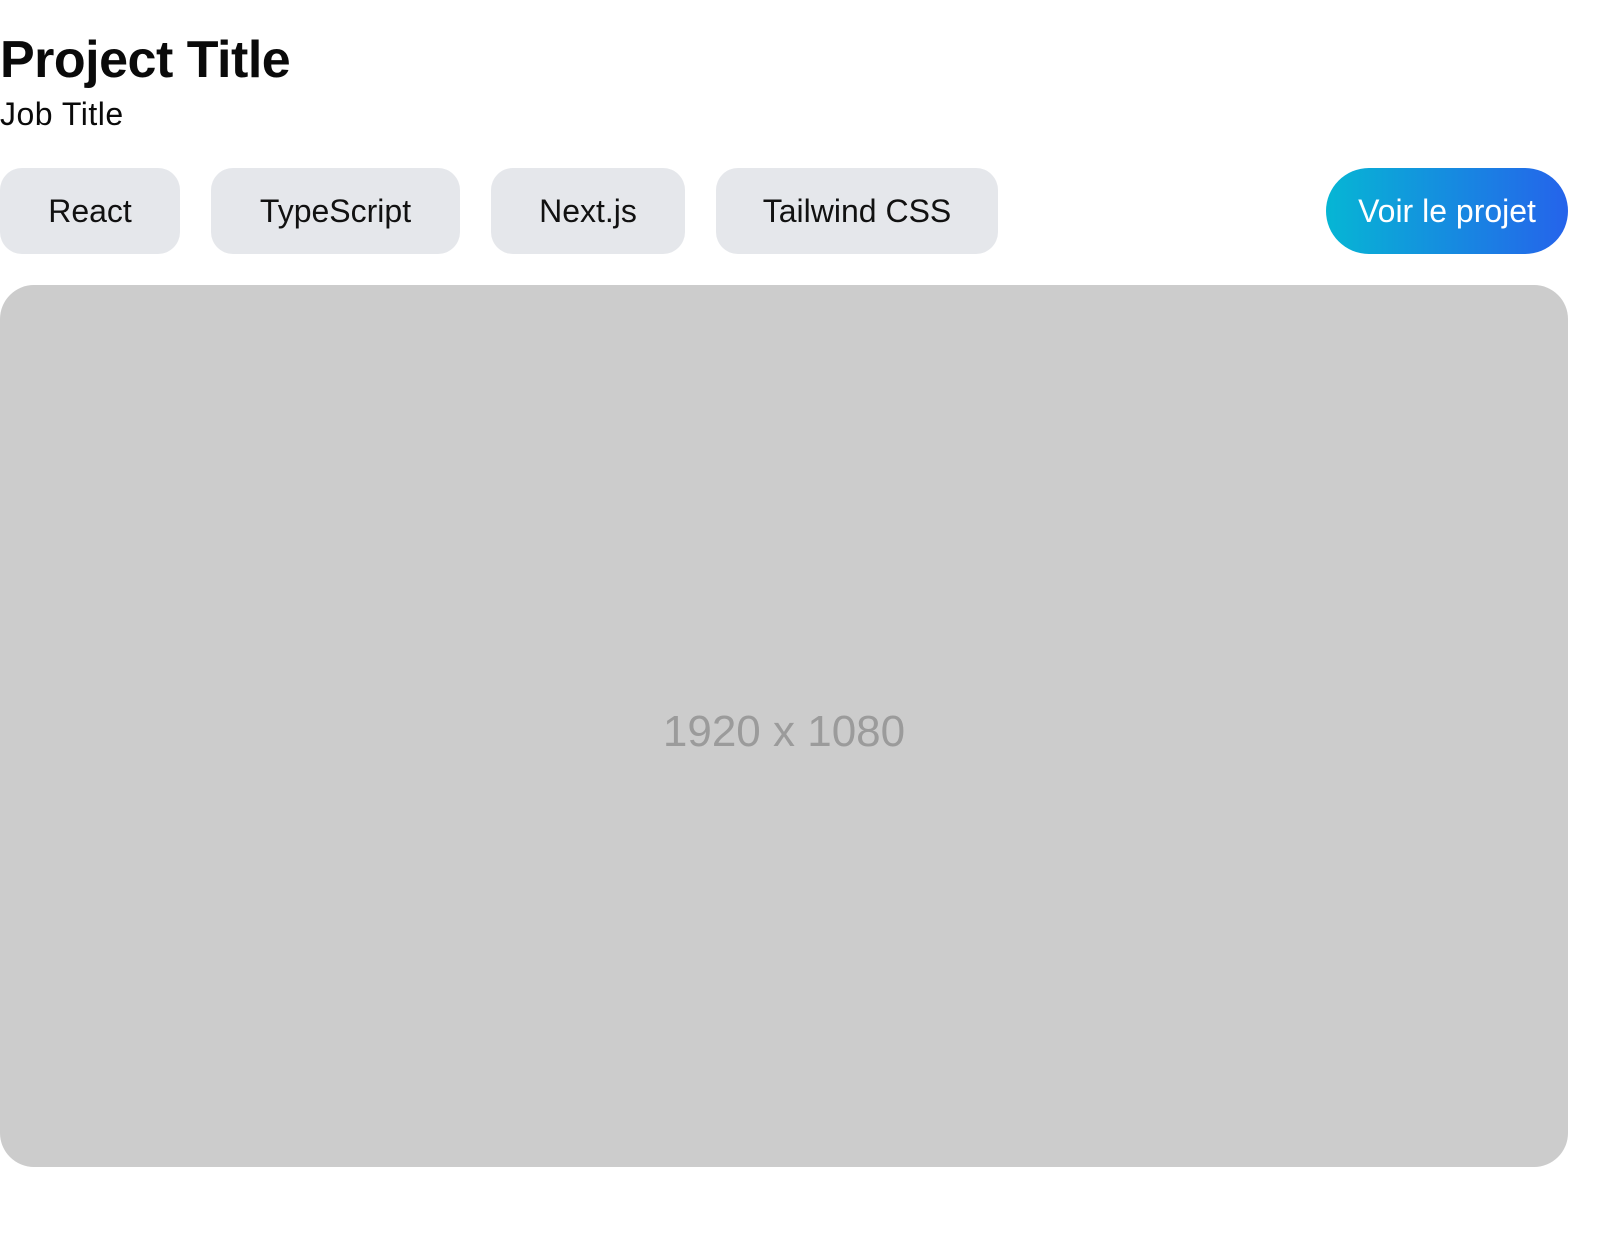 The image size is (1604, 1236). I want to click on tech-tag-react: React, so click(90, 211).